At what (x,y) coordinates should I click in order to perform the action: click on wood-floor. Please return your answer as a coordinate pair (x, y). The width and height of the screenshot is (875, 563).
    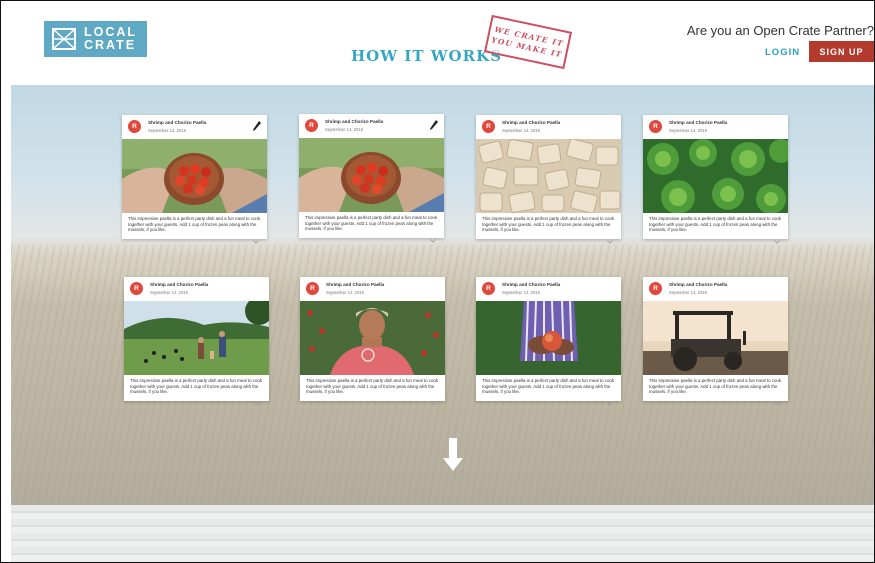
    Looking at the image, I should click on (442, 533).